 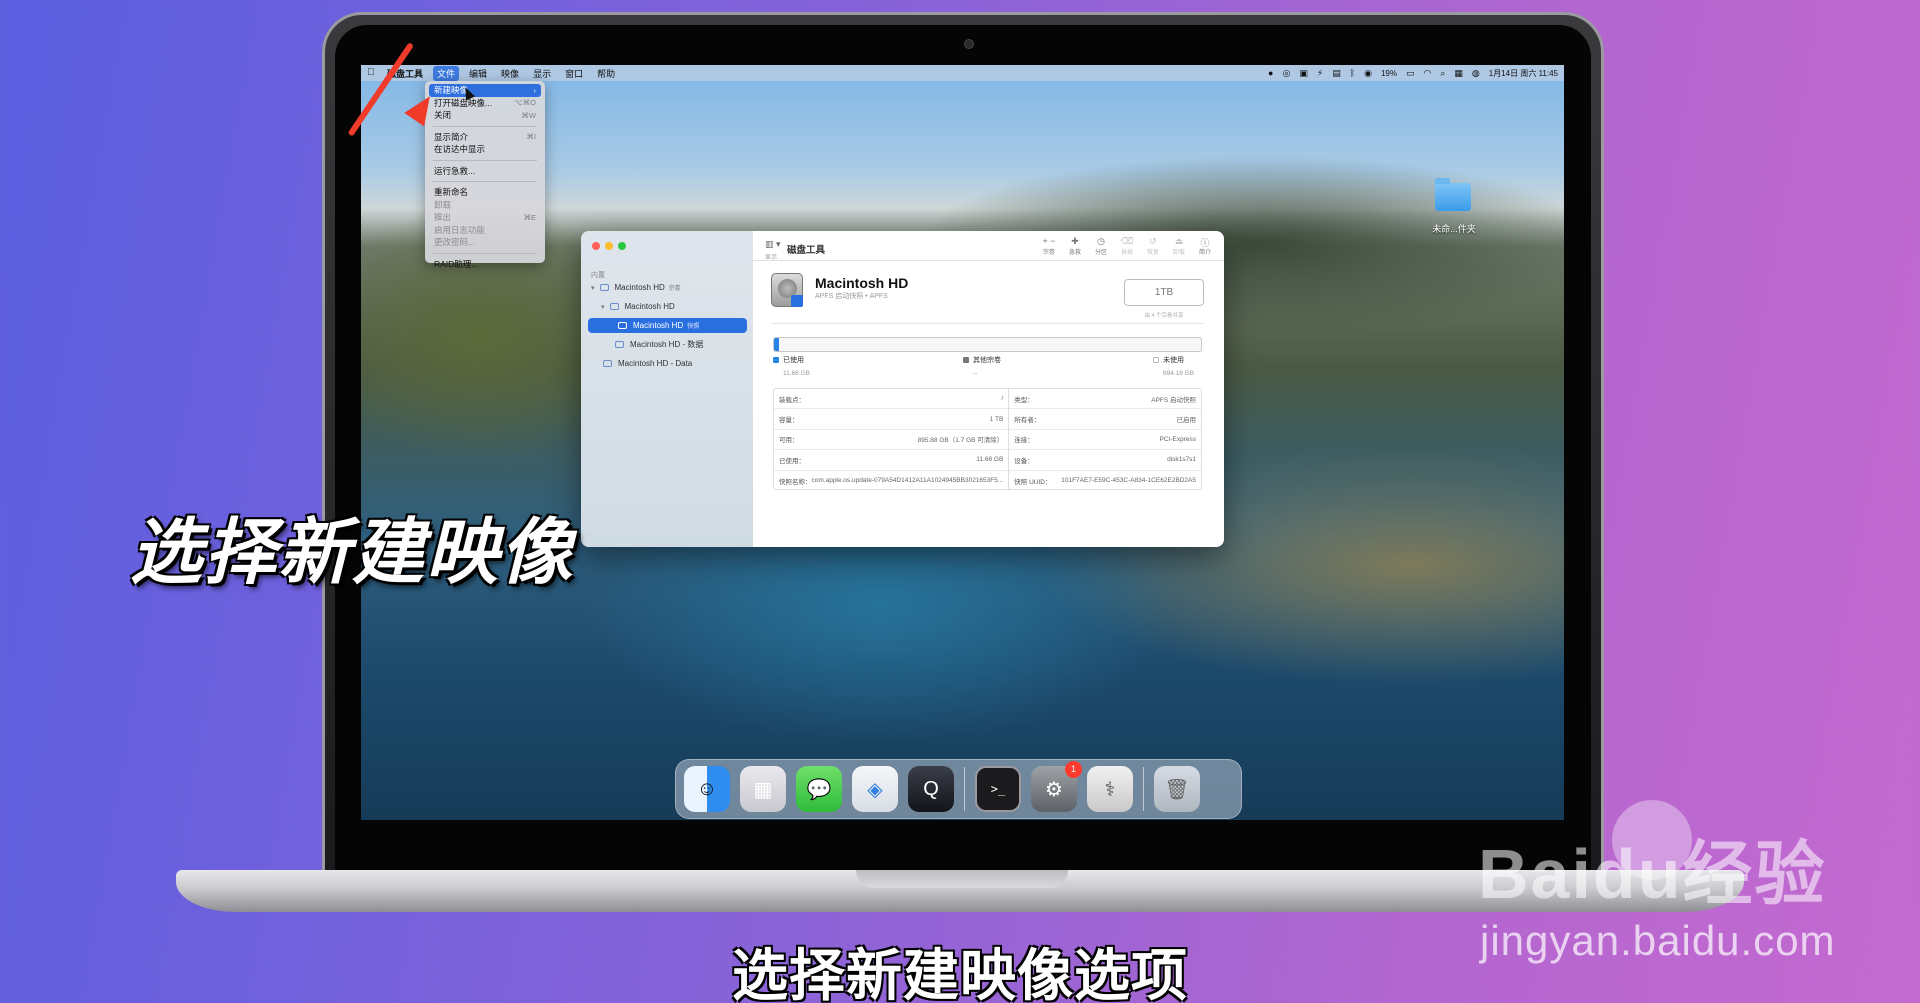 What do you see at coordinates (998, 789) in the screenshot?
I see `terminal-icon: >_` at bounding box center [998, 789].